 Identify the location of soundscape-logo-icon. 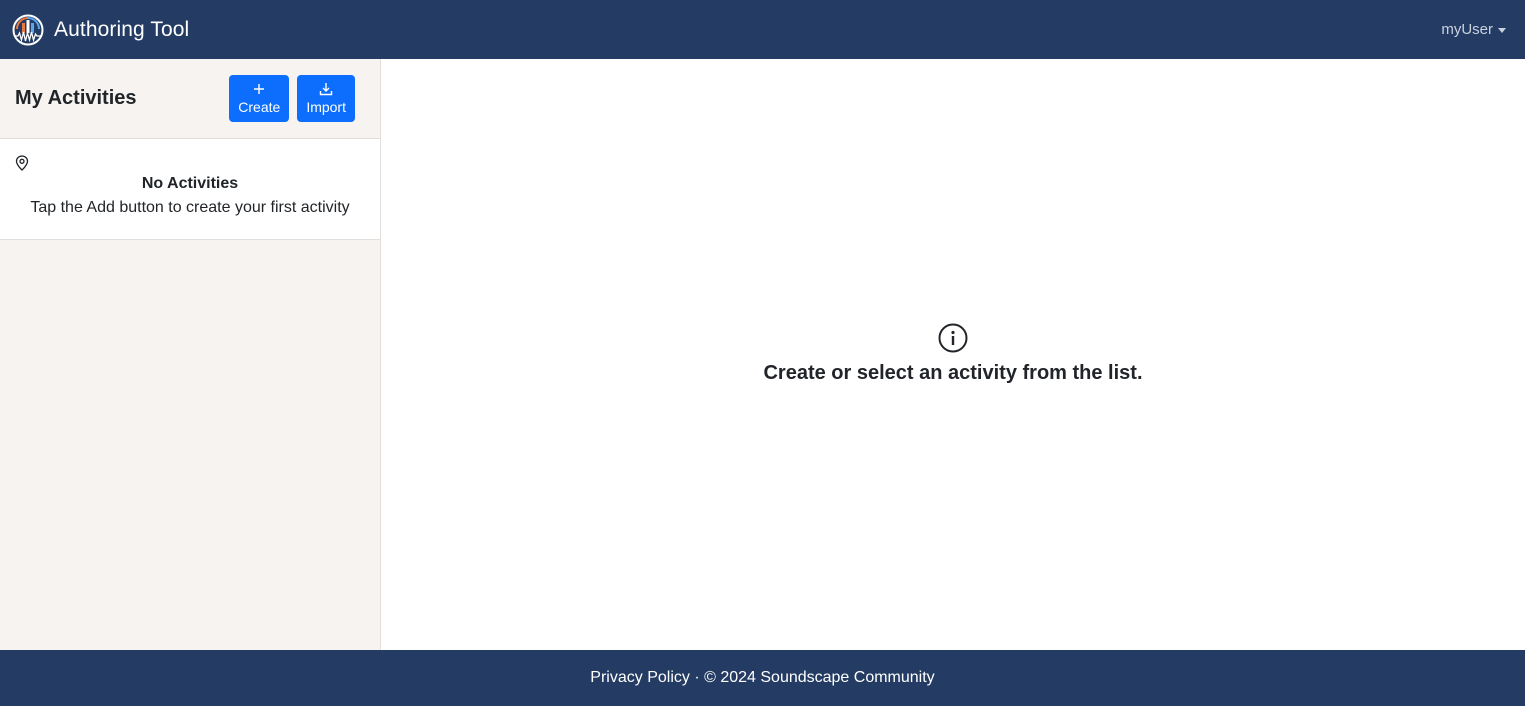
(28, 30).